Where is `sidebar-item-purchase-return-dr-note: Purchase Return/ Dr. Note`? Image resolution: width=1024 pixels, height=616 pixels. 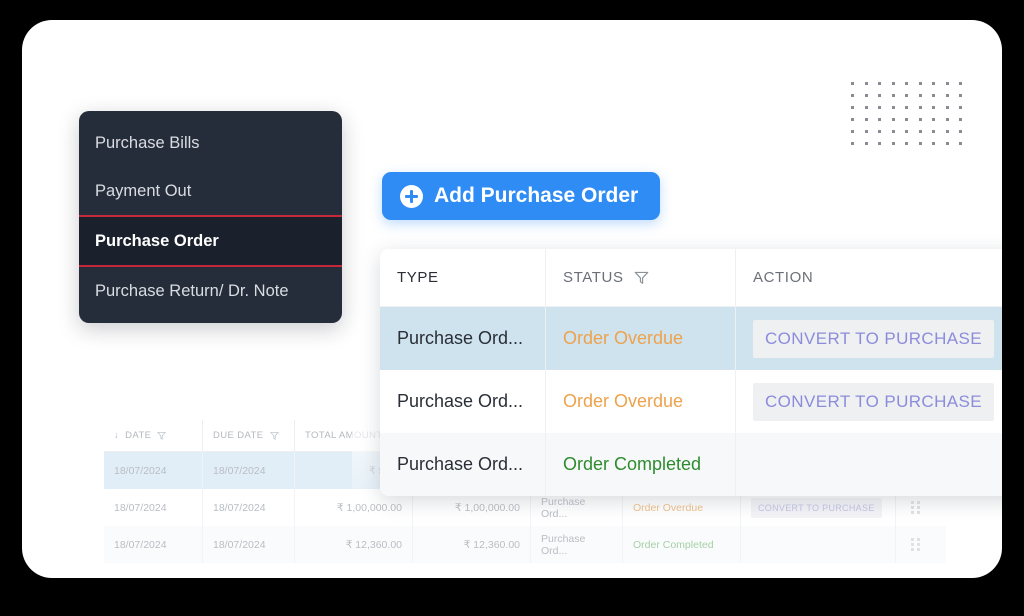 sidebar-item-purchase-return-dr-note: Purchase Return/ Dr. Note is located at coordinates (210, 291).